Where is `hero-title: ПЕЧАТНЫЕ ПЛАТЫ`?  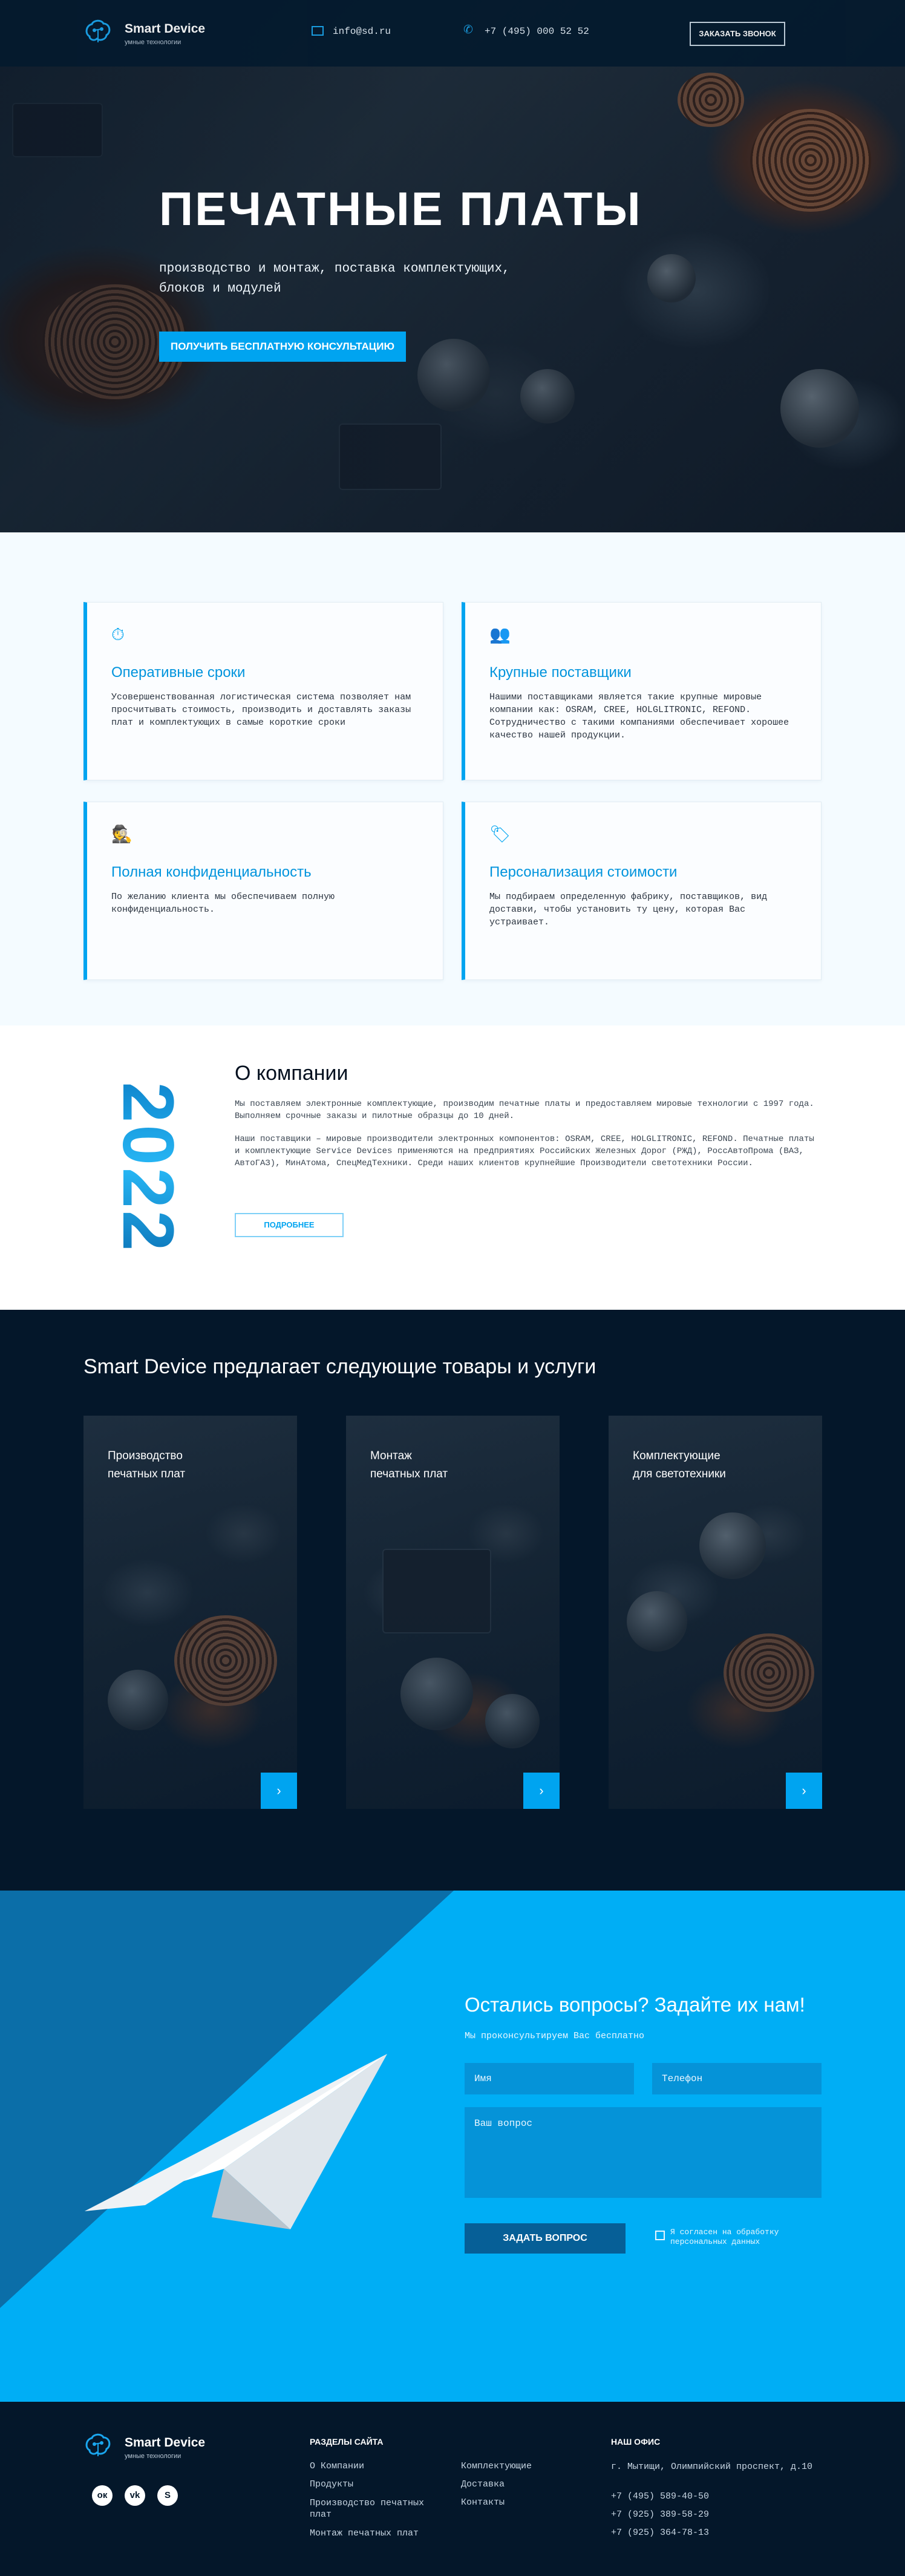 hero-title: ПЕЧАТНЫЕ ПЛАТЫ is located at coordinates (400, 208).